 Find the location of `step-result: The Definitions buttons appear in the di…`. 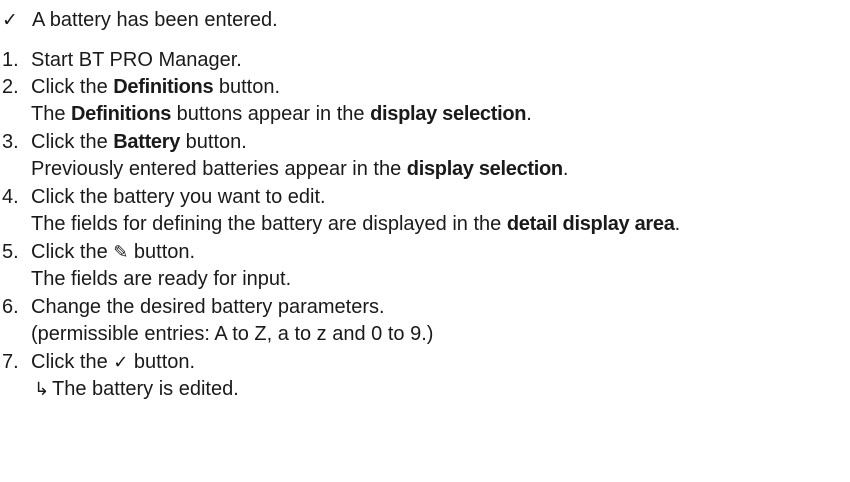

step-result: The Definitions buttons appear in the di… is located at coordinates (281, 114).